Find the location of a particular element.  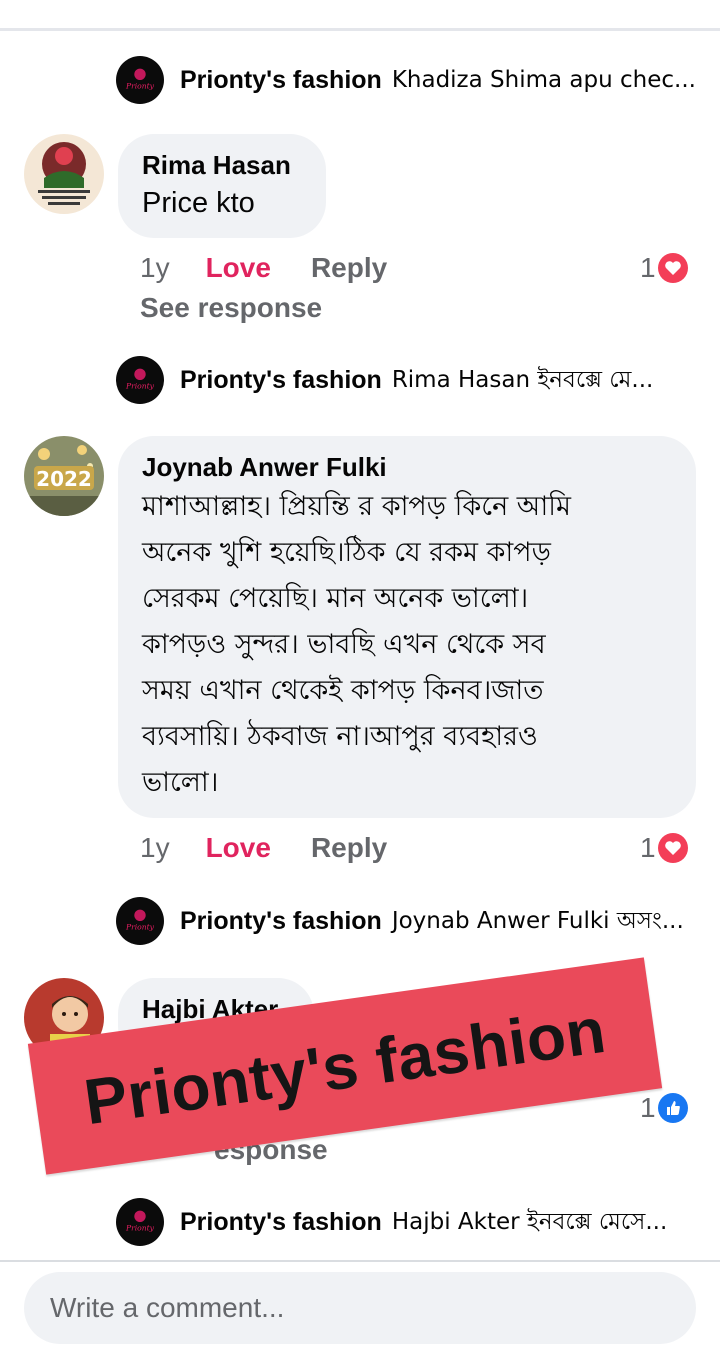

comment-line: অনেক খুশি হয়েছি।ঠিক যে রকম কাপড় is located at coordinates (346, 552).